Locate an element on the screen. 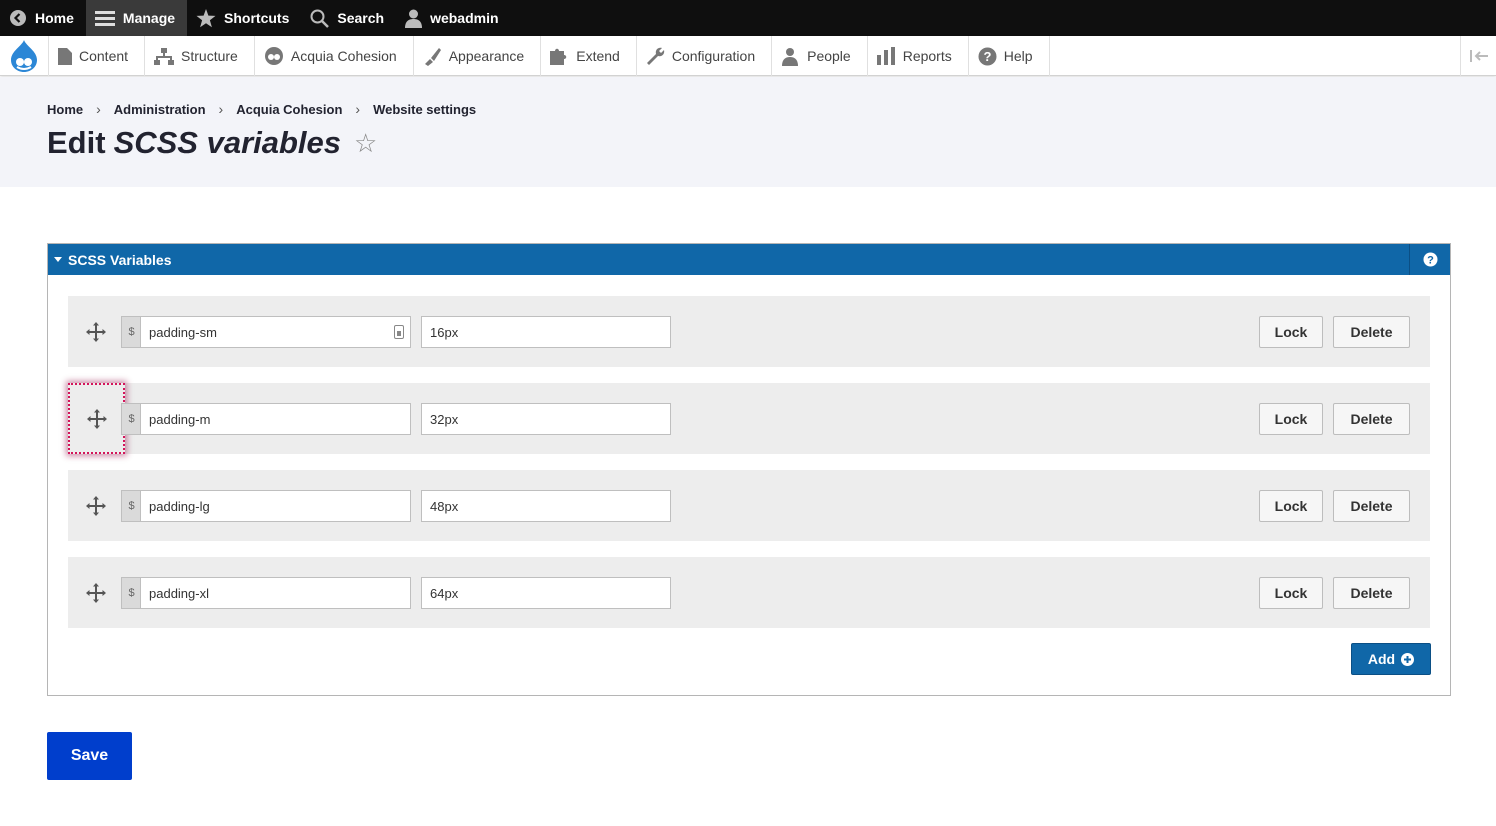 This screenshot has width=1496, height=826. tray-item-label: Structure is located at coordinates (209, 56).